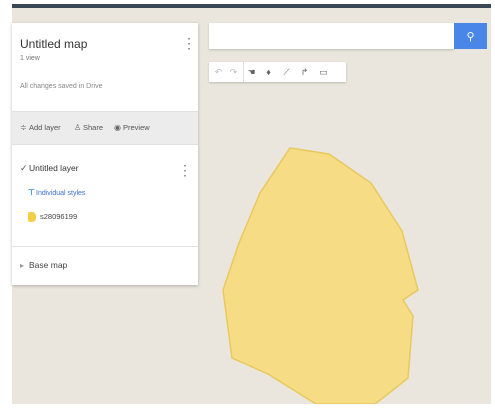  What do you see at coordinates (93, 127) in the screenshot?
I see `share-label: Share` at bounding box center [93, 127].